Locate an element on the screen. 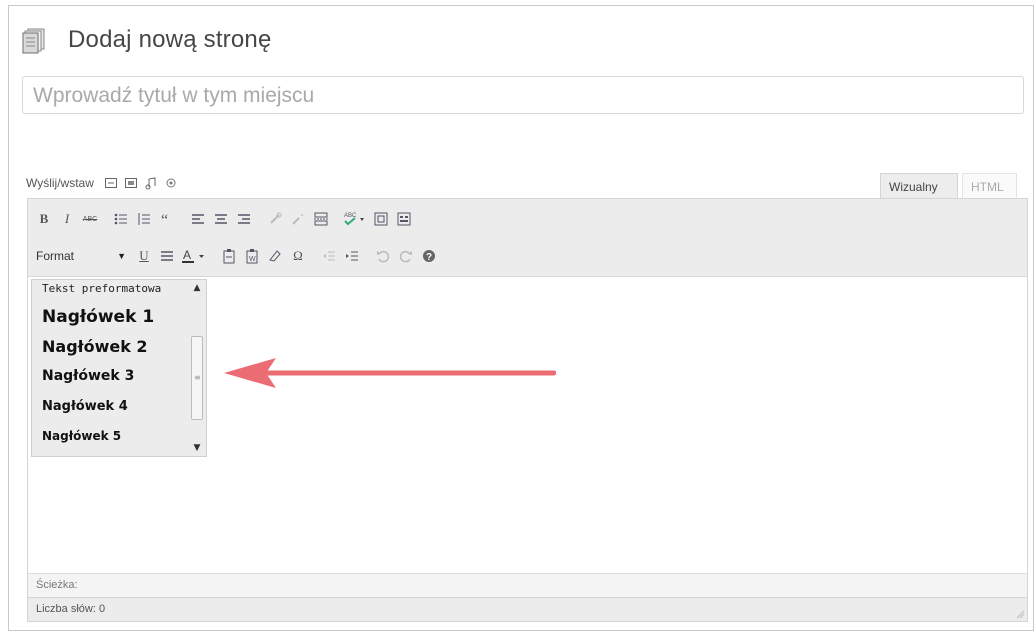  video-icon is located at coordinates (131, 183).